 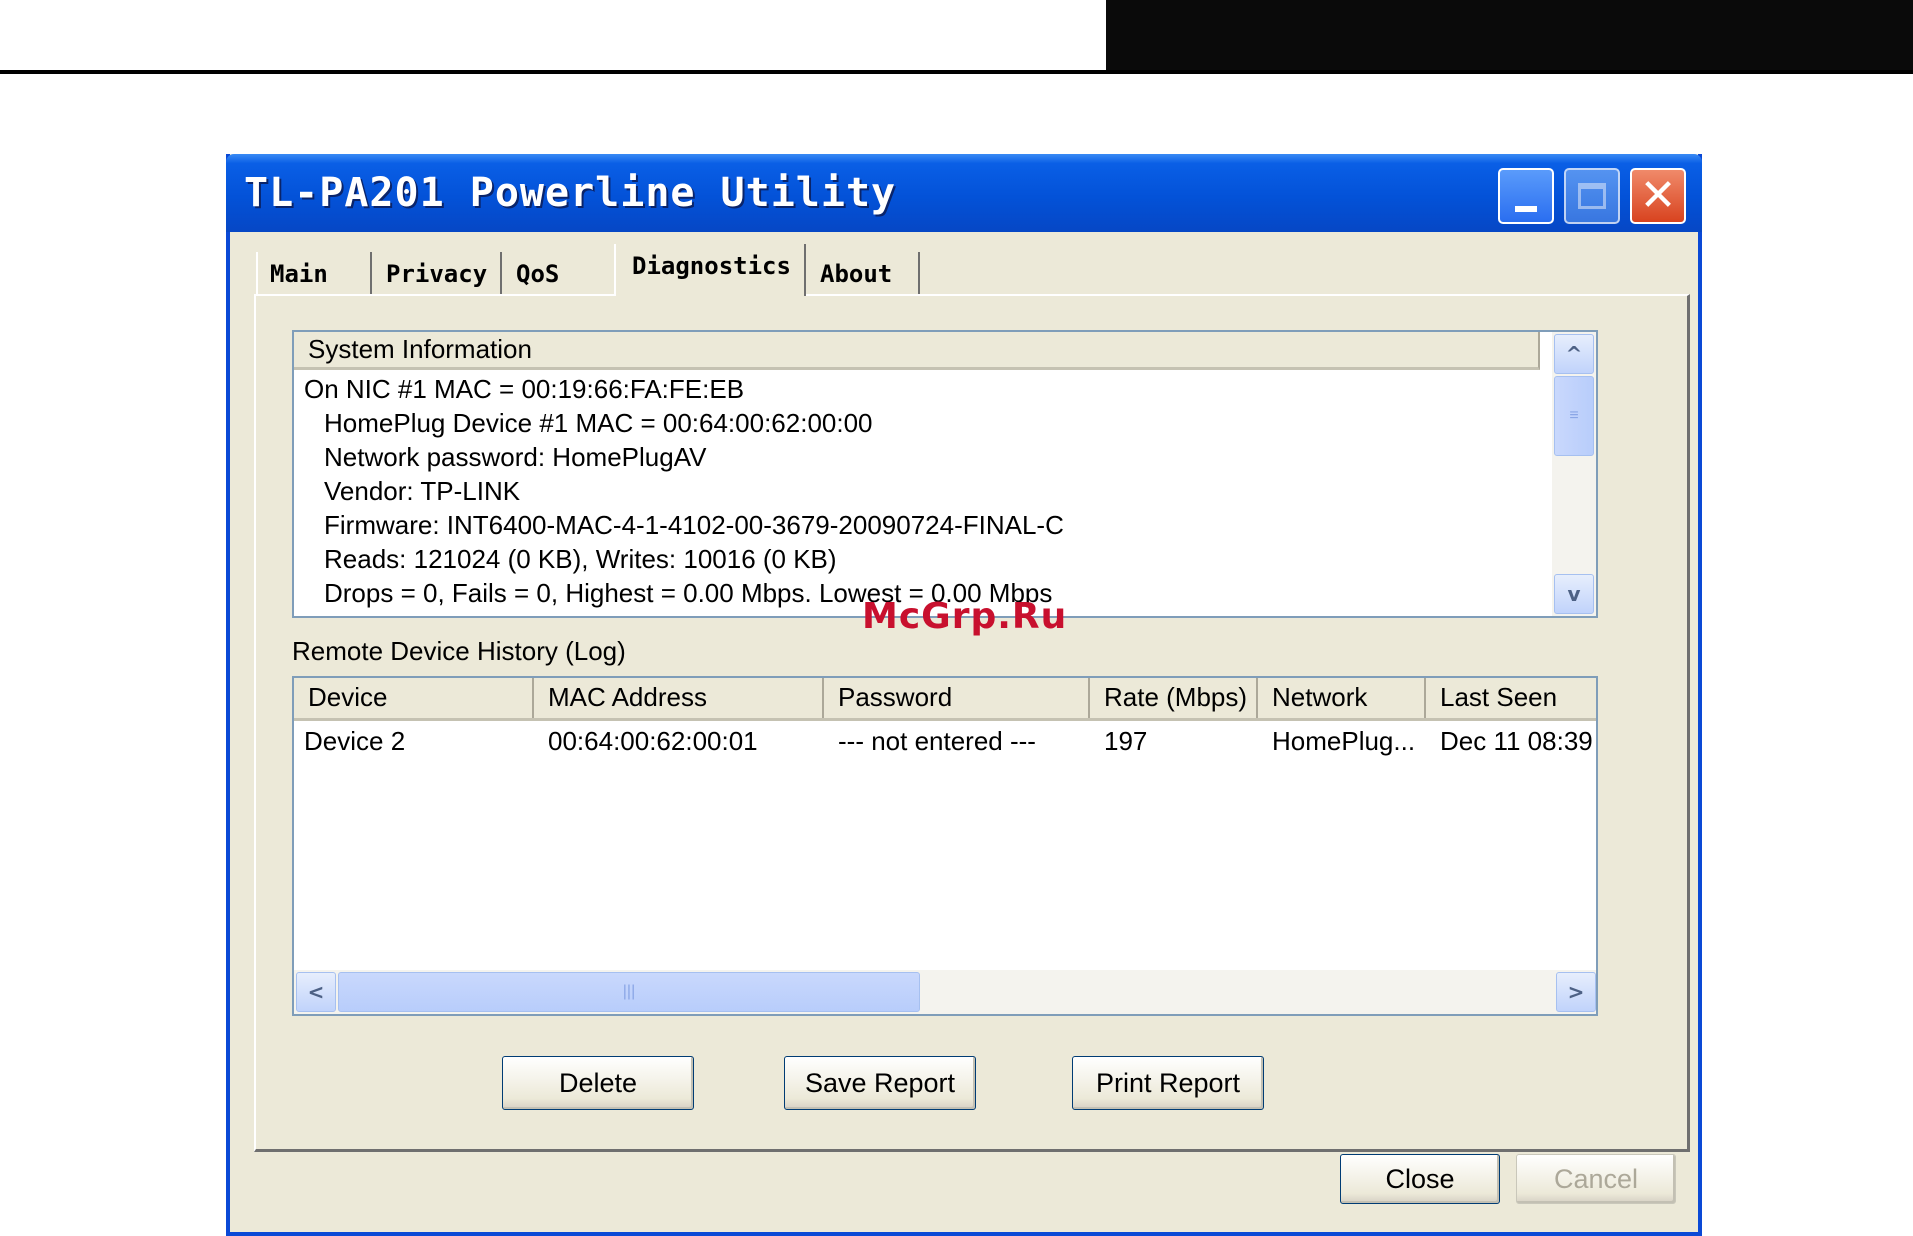 What do you see at coordinates (880, 1083) in the screenshot?
I see `save-report-button: Save Report` at bounding box center [880, 1083].